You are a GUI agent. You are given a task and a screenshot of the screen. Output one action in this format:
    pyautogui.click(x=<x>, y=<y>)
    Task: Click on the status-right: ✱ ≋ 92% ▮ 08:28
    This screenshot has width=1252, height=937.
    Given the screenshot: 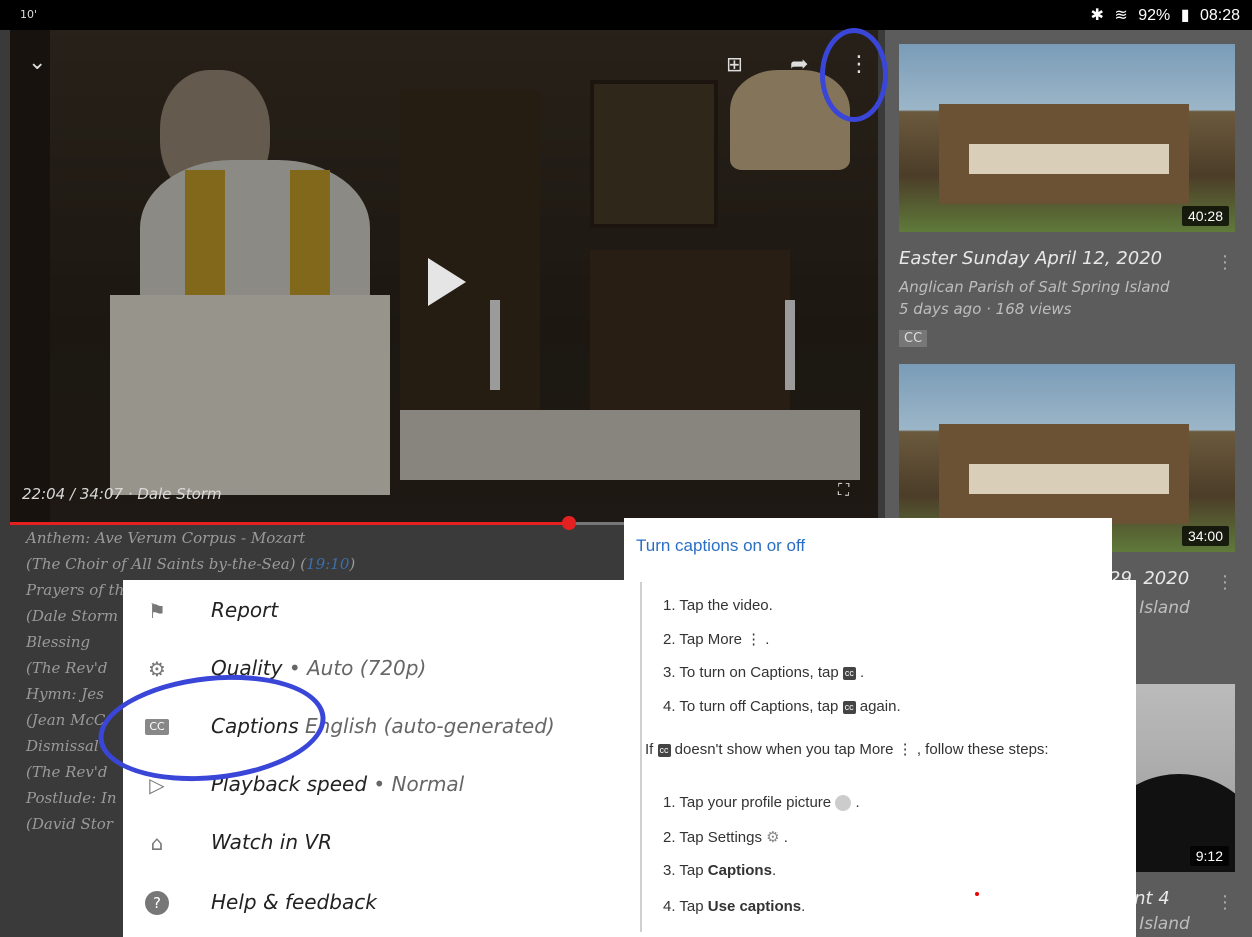 What is the action you would take?
    pyautogui.click(x=1162, y=15)
    